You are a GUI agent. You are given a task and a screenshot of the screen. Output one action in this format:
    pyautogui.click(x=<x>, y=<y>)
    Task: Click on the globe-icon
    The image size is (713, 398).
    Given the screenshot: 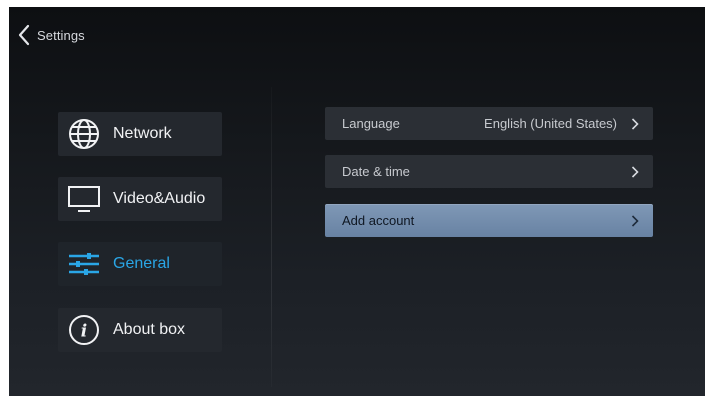 What is the action you would take?
    pyautogui.click(x=84, y=134)
    